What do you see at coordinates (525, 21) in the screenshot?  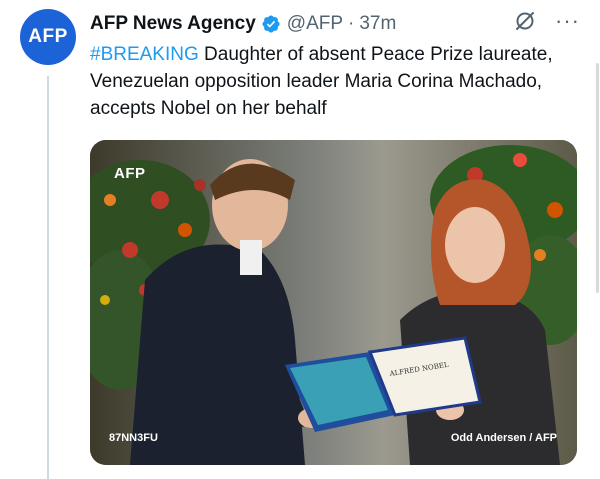 I see `grok-icon` at bounding box center [525, 21].